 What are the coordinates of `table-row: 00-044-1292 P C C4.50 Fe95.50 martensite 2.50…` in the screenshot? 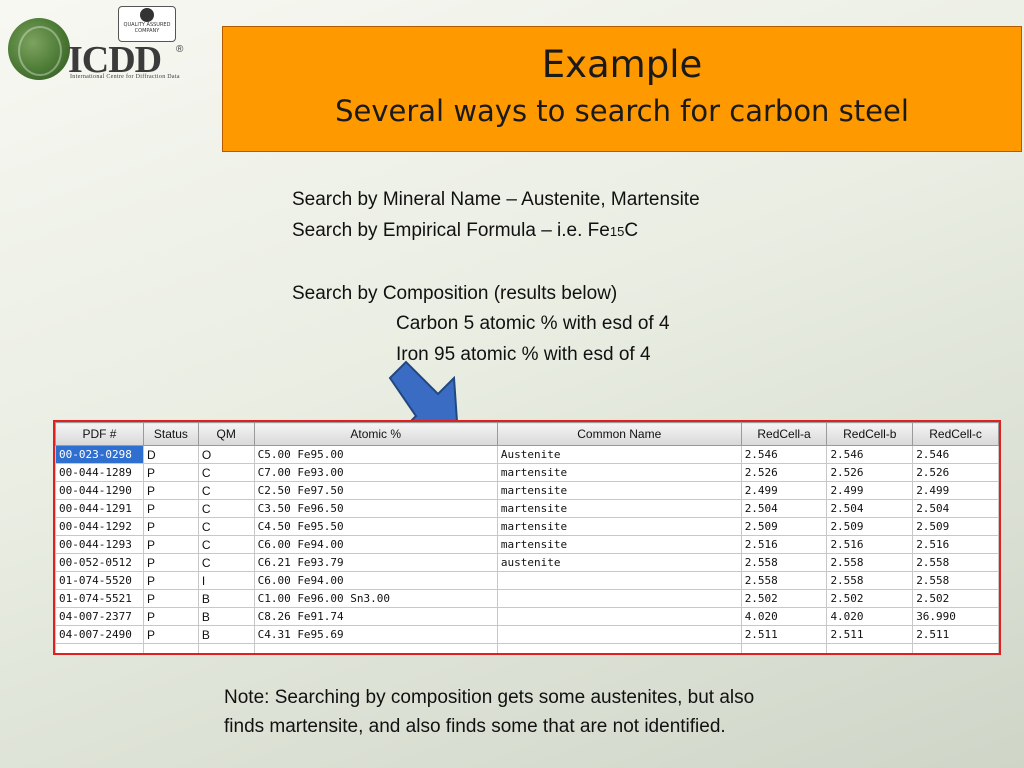 It's located at (527, 526).